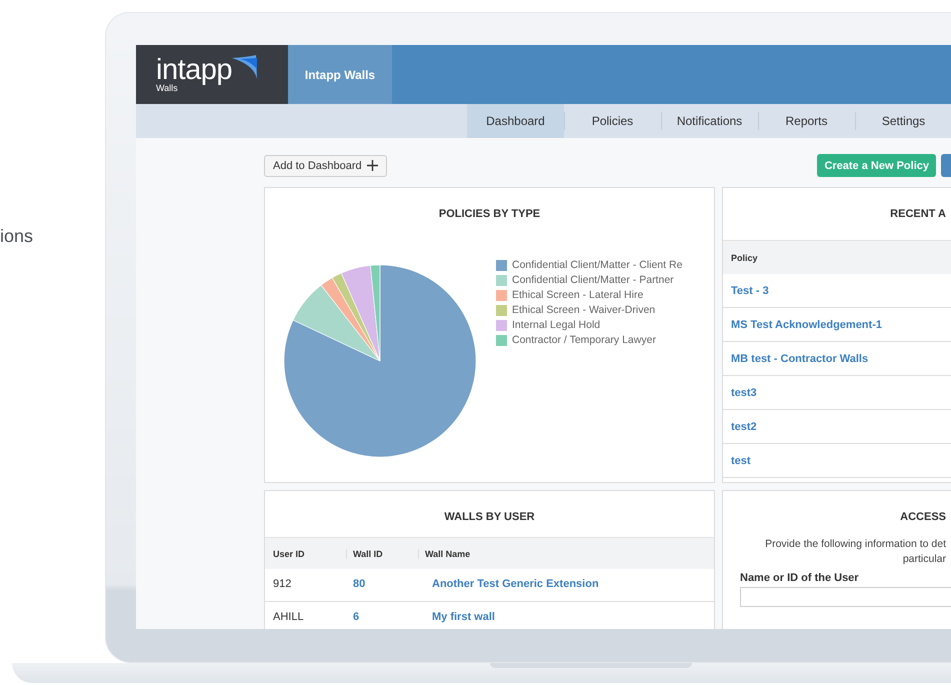 This screenshot has width=951, height=685. What do you see at coordinates (515, 121) in the screenshot?
I see `nav-tab: Dashboard` at bounding box center [515, 121].